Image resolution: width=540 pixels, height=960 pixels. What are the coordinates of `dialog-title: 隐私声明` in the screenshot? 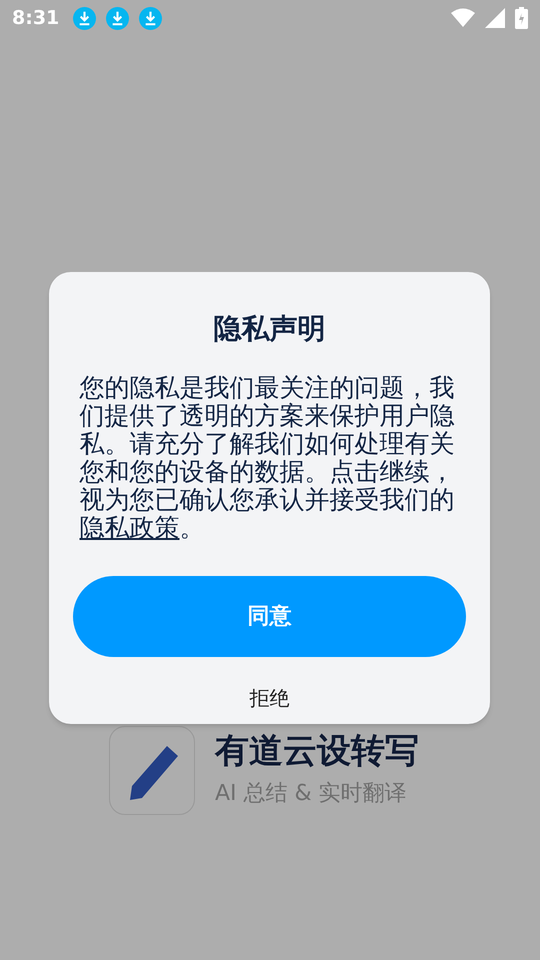 It's located at (270, 329).